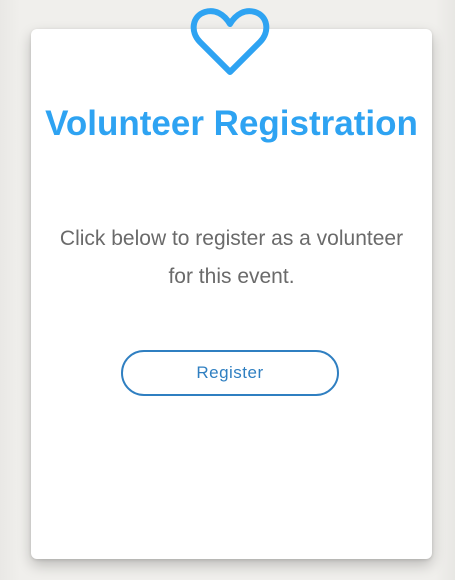  I want to click on card-title: Volunteer Registration, so click(231, 123).